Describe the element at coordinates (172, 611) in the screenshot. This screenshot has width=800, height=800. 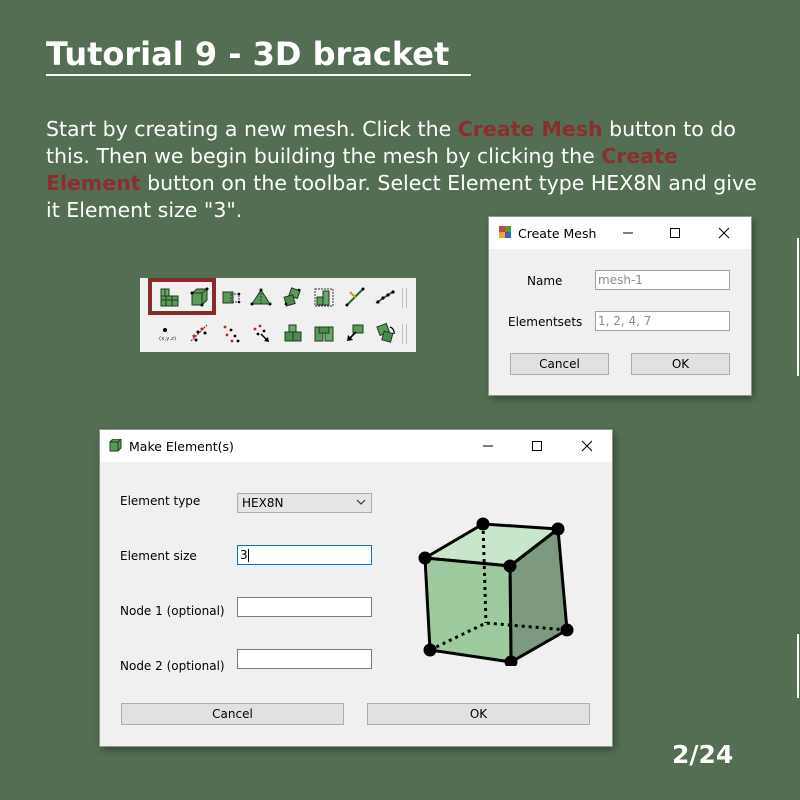
I see `node1-label: Node 1 (optional)` at that location.